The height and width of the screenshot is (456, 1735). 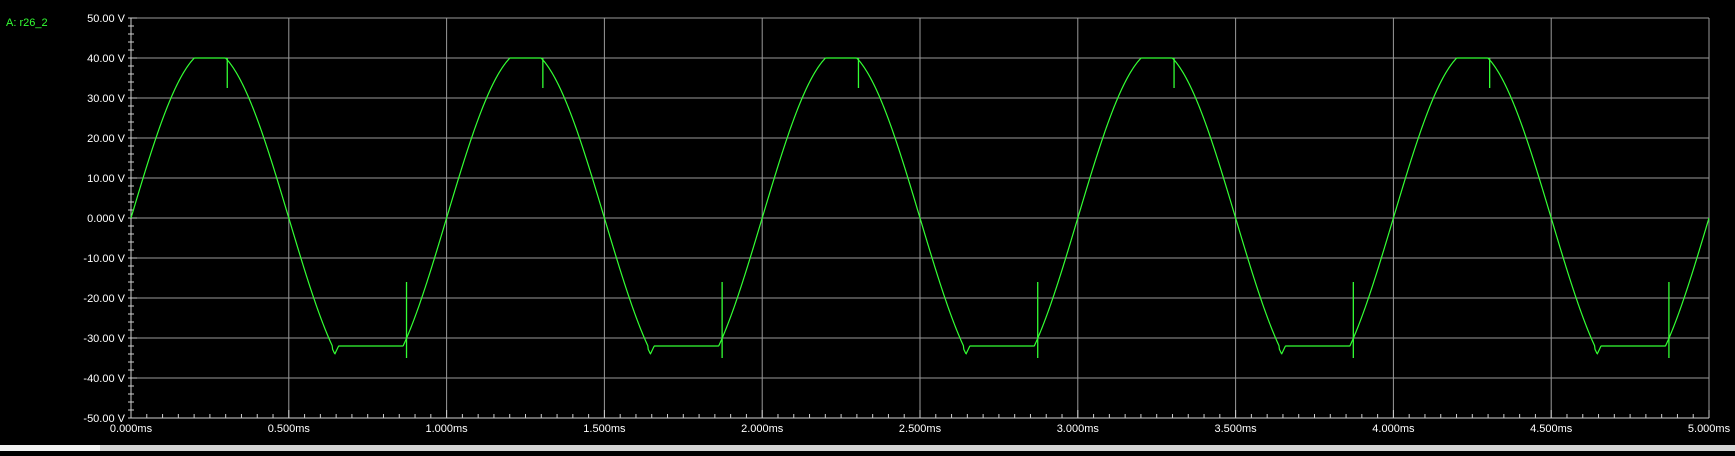 What do you see at coordinates (1235, 429) in the screenshot?
I see `x-tick-label: 3.500ms` at bounding box center [1235, 429].